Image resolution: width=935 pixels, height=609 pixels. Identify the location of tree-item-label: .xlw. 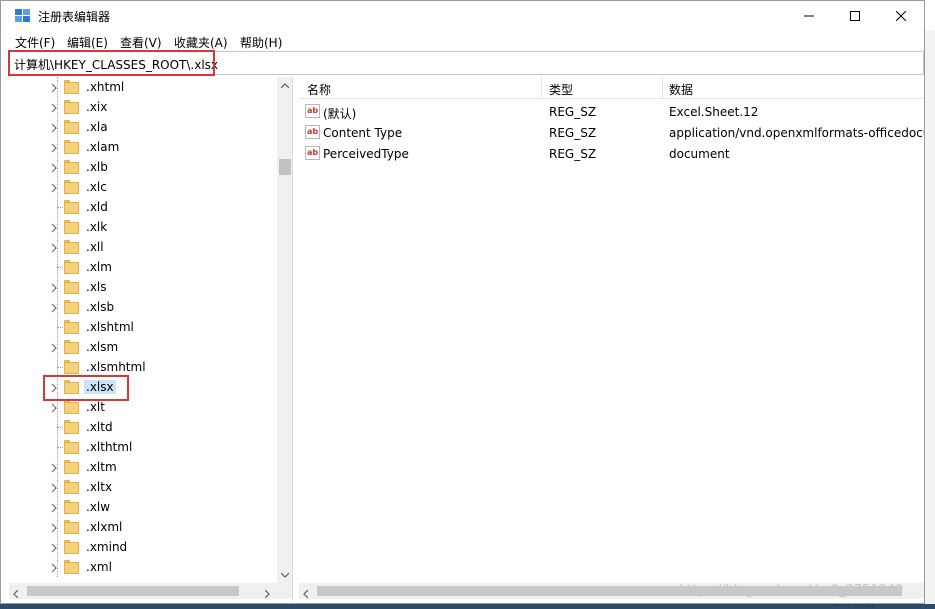
(98, 507).